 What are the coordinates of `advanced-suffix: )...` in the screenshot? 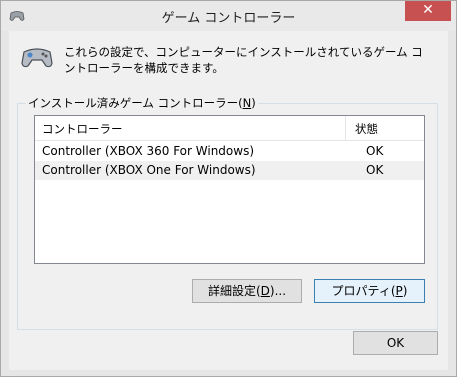 It's located at (278, 291).